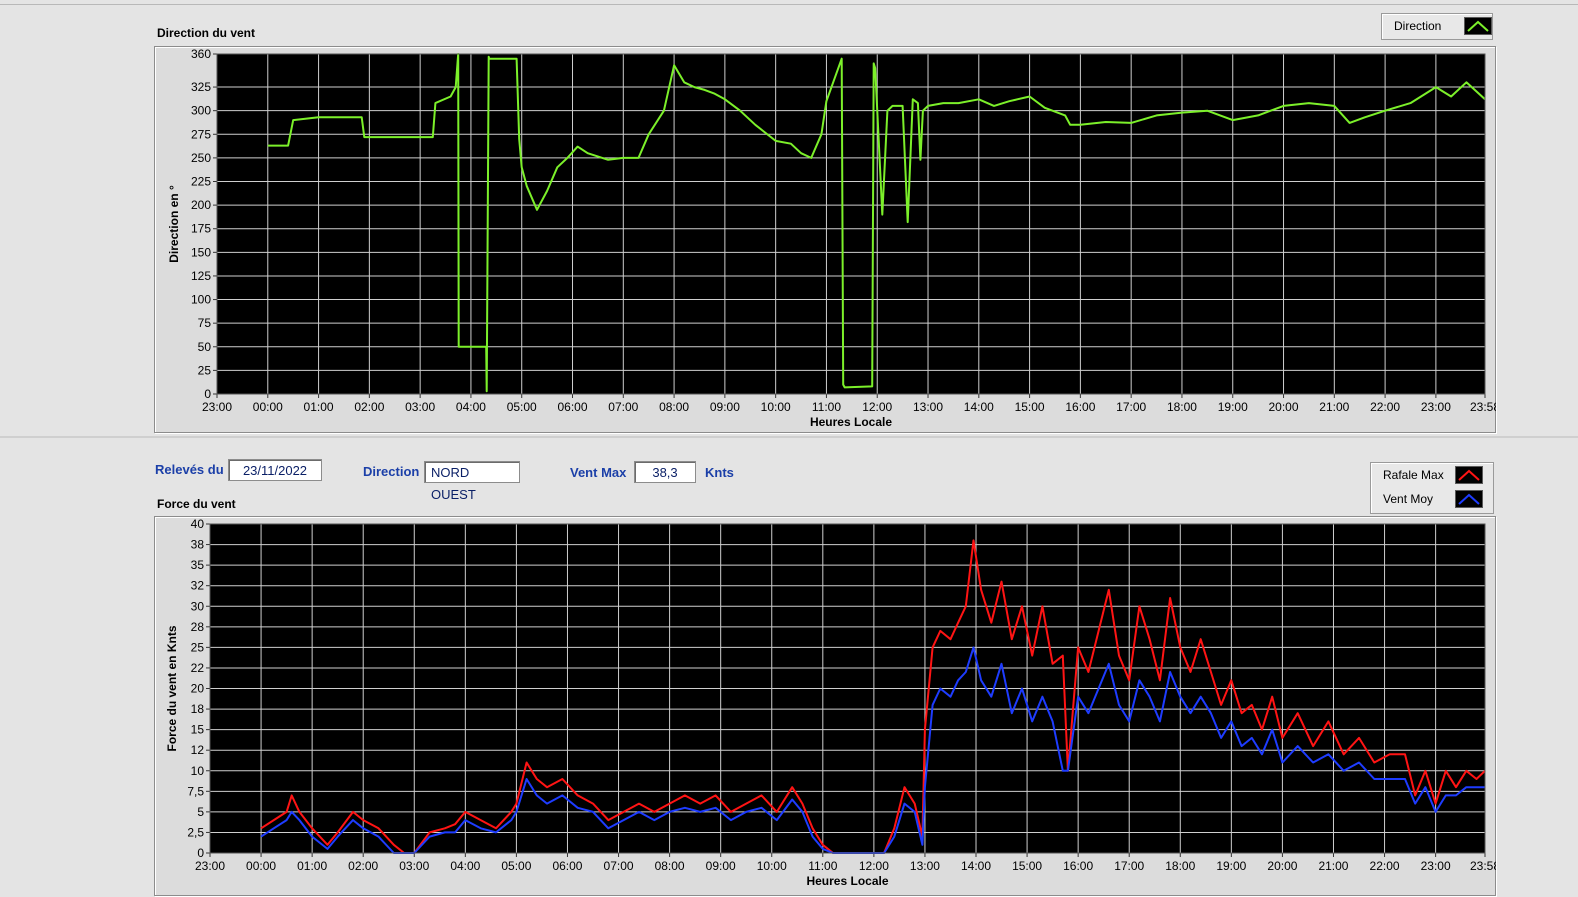 This screenshot has width=1578, height=897. What do you see at coordinates (198, 627) in the screenshot?
I see `force-y-tick-label: 28` at bounding box center [198, 627].